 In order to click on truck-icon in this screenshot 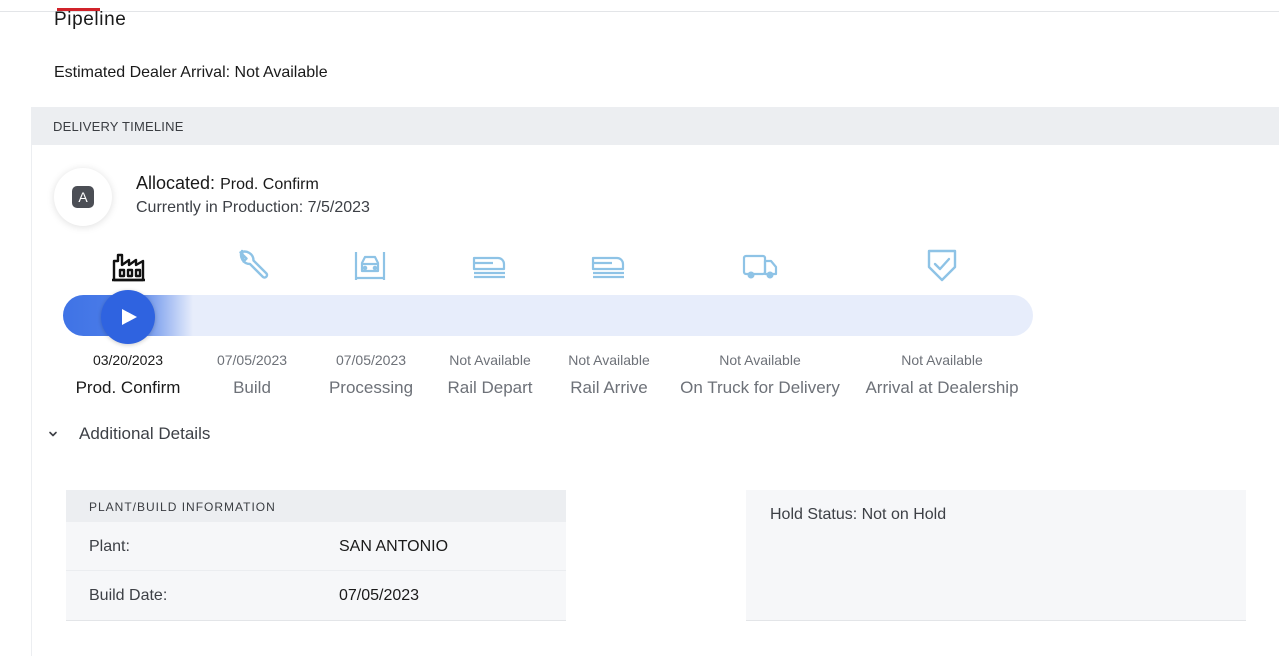, I will do `click(760, 265)`.